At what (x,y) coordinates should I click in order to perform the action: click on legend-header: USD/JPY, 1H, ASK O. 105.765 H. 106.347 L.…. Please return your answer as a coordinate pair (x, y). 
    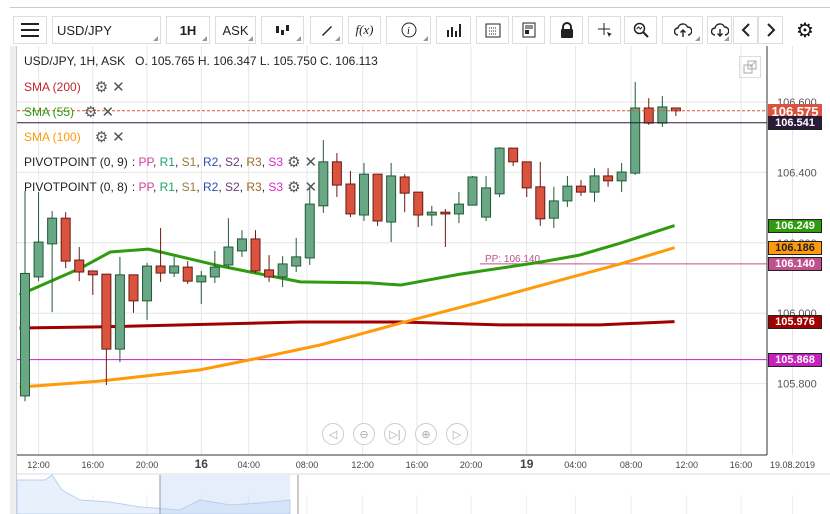
    Looking at the image, I should click on (201, 61).